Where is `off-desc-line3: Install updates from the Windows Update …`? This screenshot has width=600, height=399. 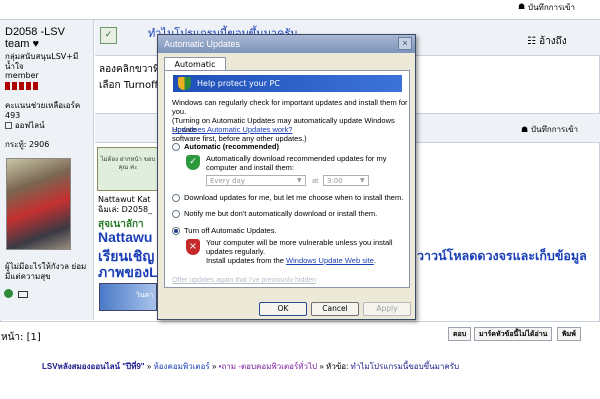
off-desc-line3: Install updates from the Windows Update … is located at coordinates (306, 260).